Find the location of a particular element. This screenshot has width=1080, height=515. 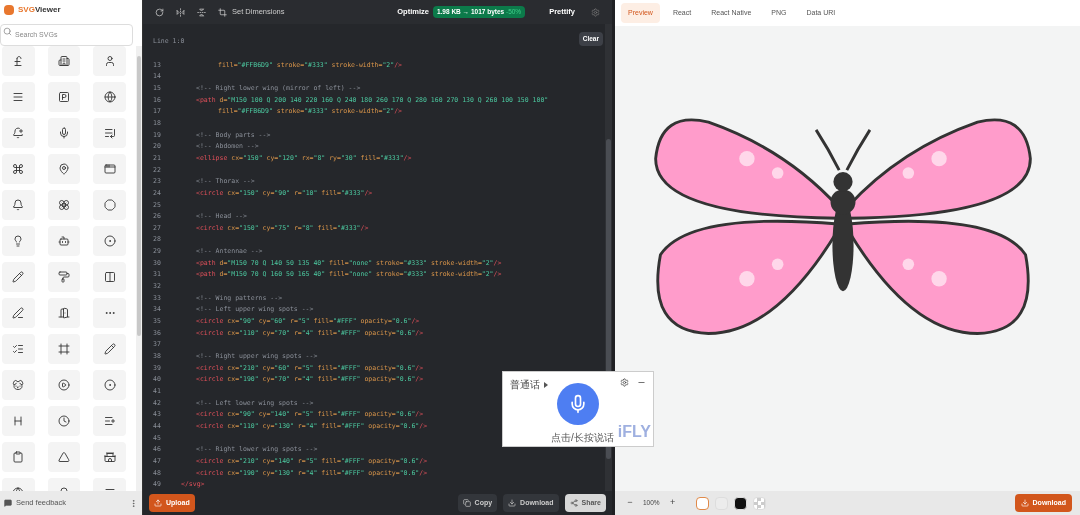

parking-icon is located at coordinates (64, 97).